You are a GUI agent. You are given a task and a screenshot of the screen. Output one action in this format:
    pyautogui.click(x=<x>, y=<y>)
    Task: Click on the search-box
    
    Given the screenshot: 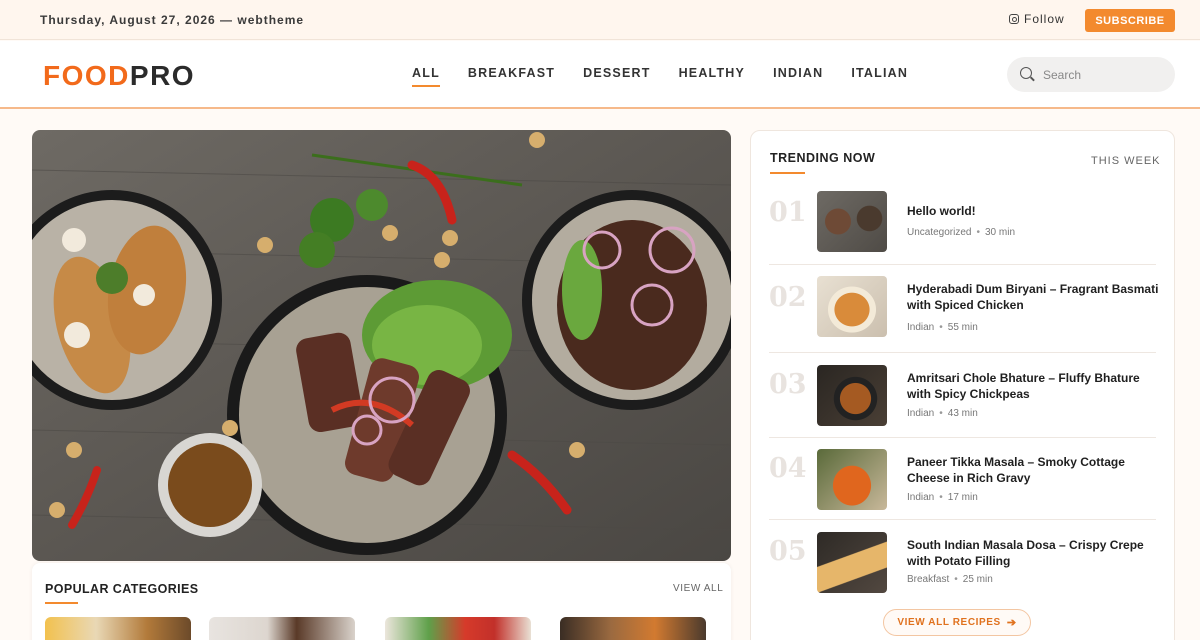 What is the action you would take?
    pyautogui.click(x=1091, y=74)
    